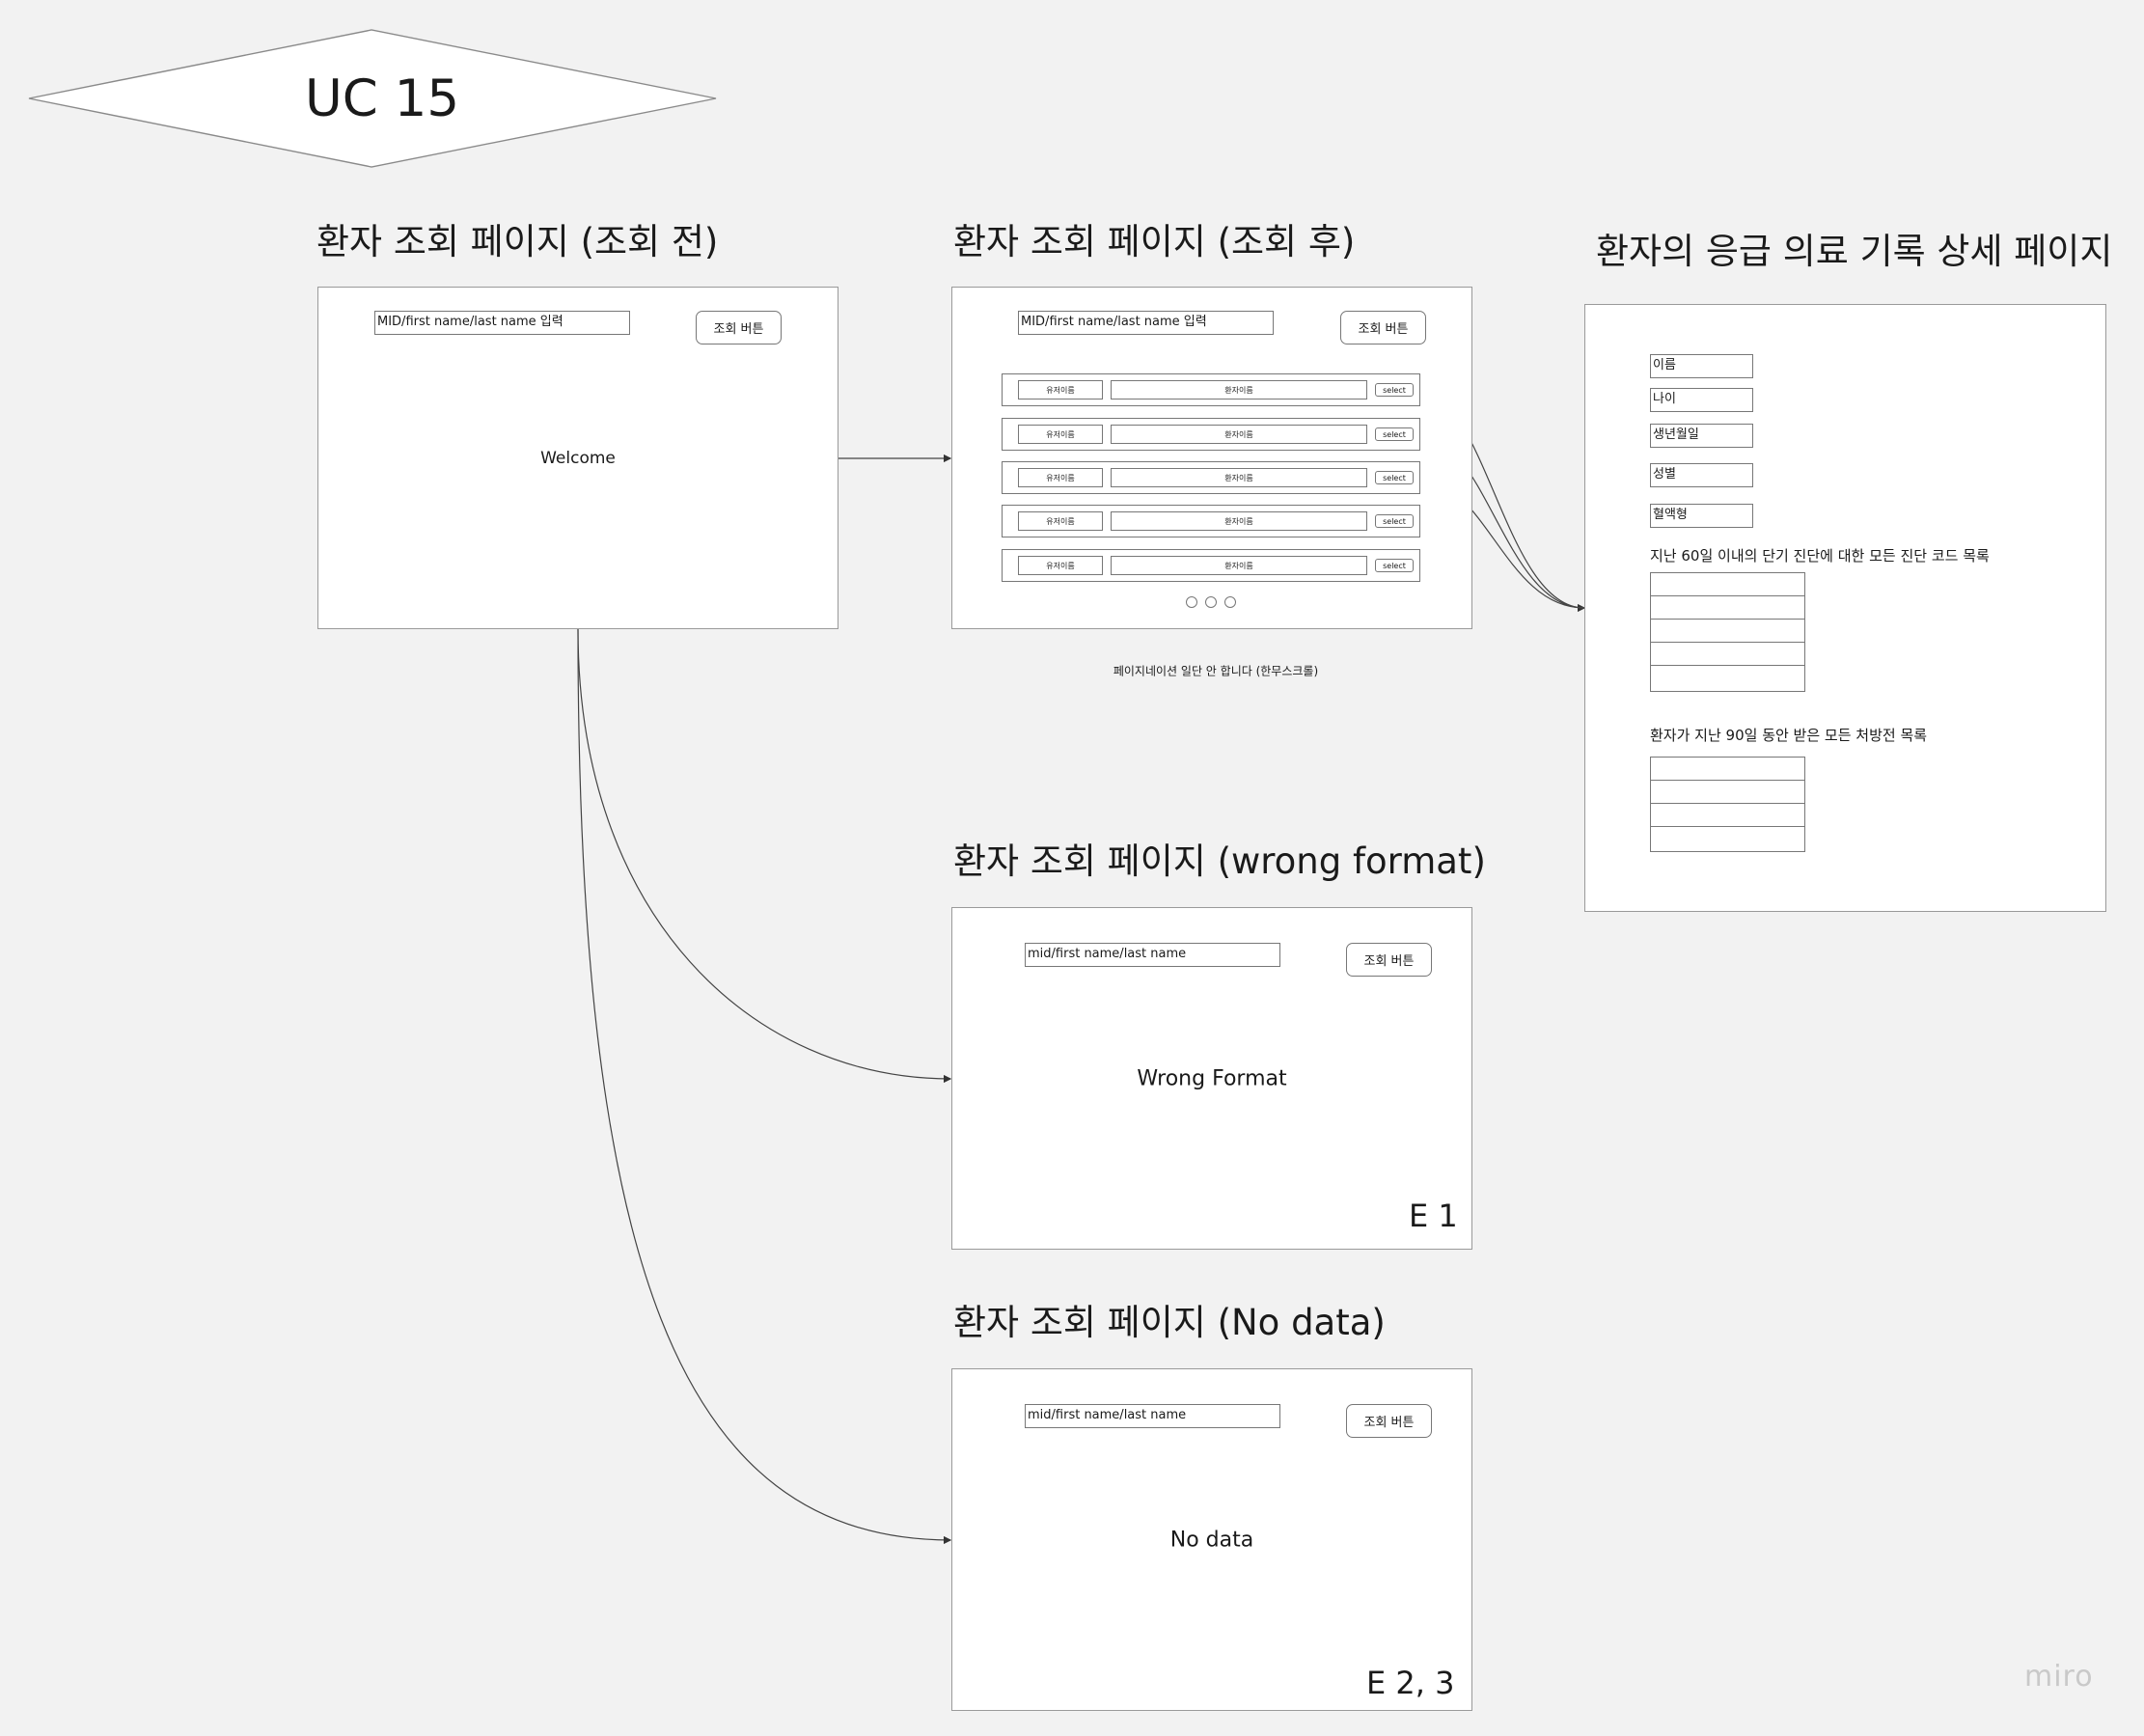 Image resolution: width=2144 pixels, height=1736 pixels. I want to click on diagnosis-codes-table, so click(1727, 632).